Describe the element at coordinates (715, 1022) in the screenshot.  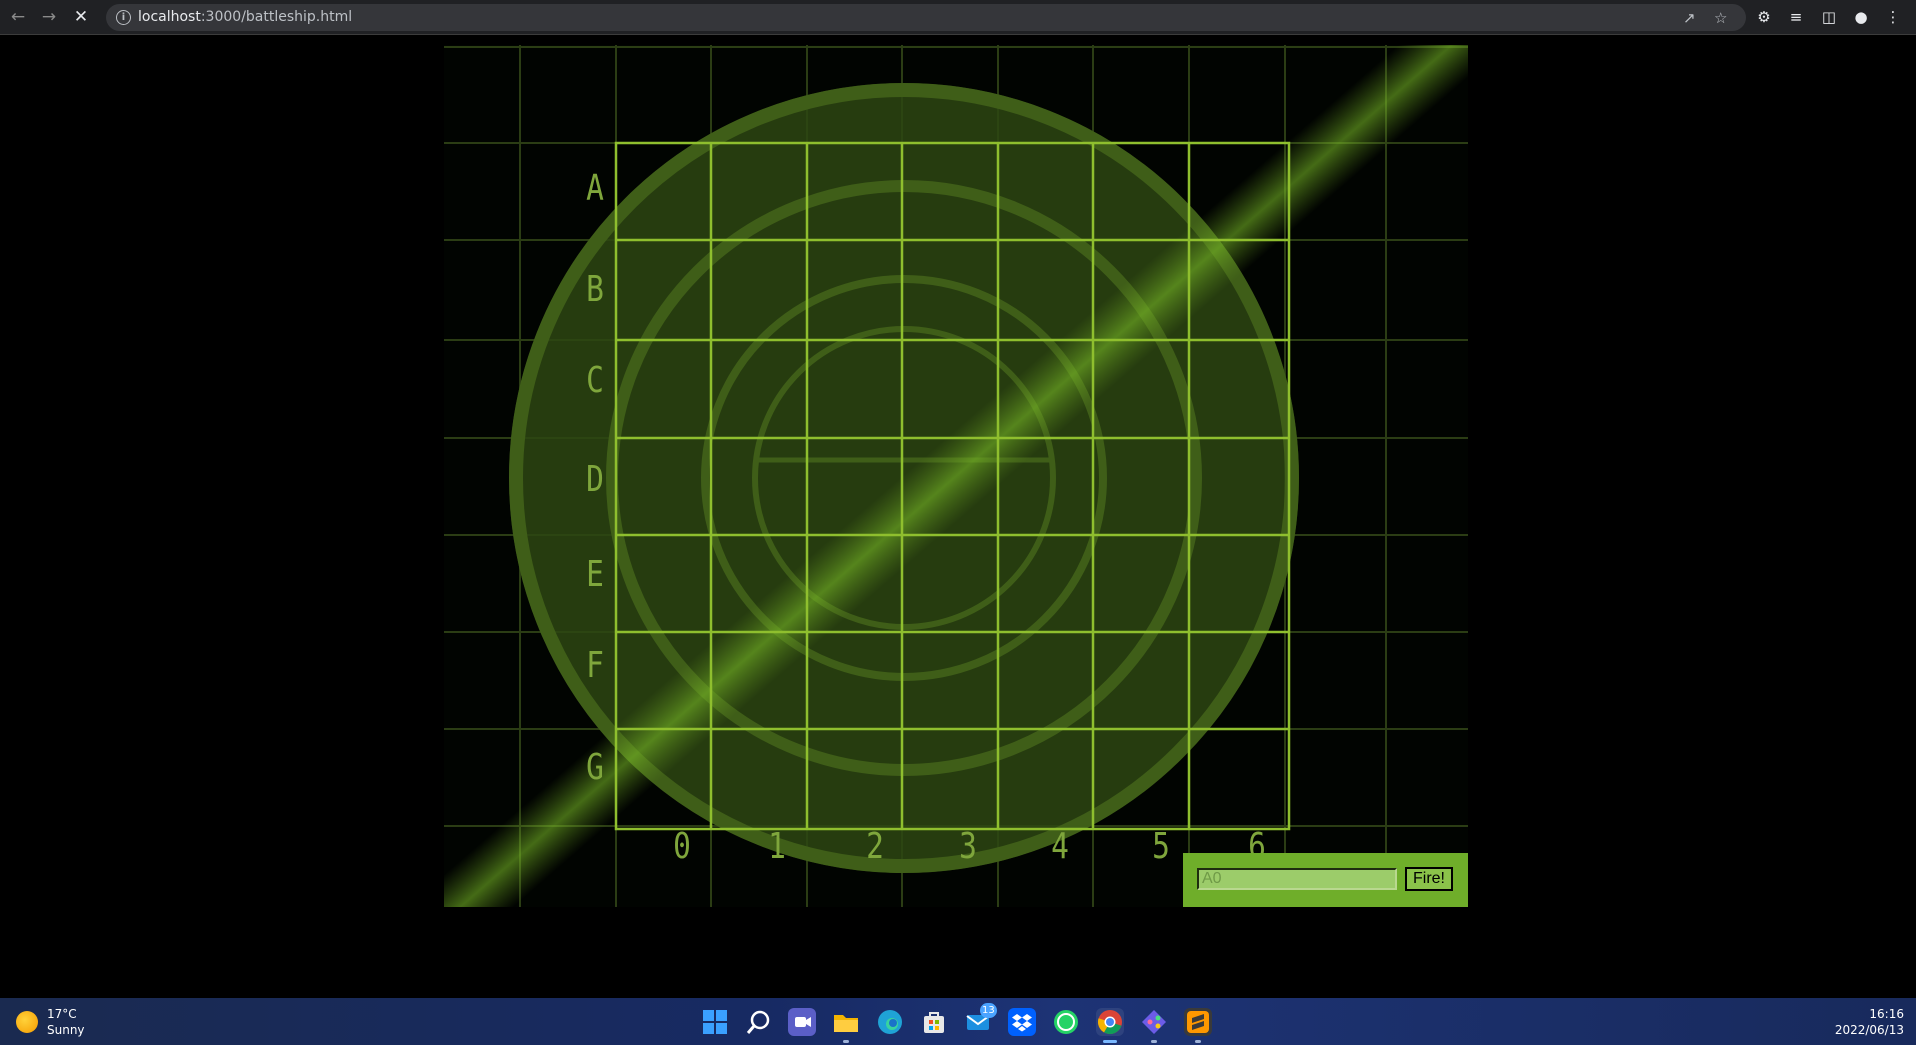
I see `windows-start-icon` at that location.